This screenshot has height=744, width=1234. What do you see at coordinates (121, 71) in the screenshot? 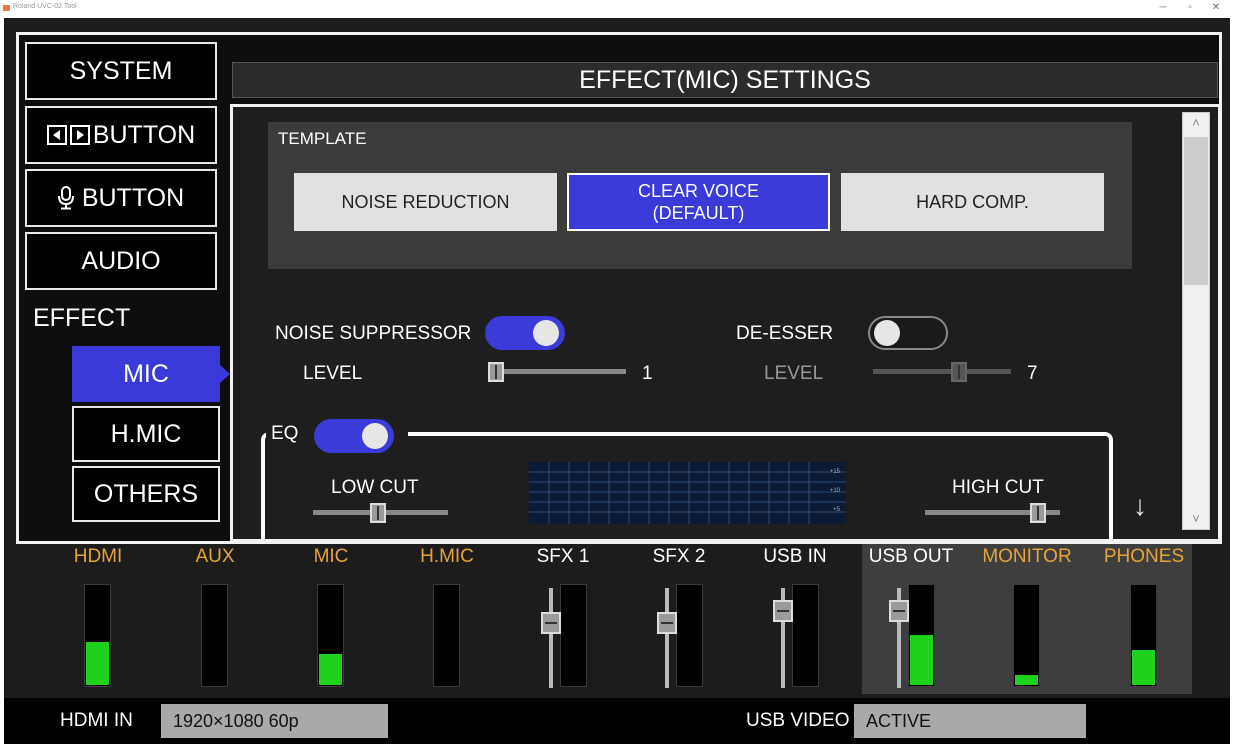
I see `nav-system-button: SYSTEM` at bounding box center [121, 71].